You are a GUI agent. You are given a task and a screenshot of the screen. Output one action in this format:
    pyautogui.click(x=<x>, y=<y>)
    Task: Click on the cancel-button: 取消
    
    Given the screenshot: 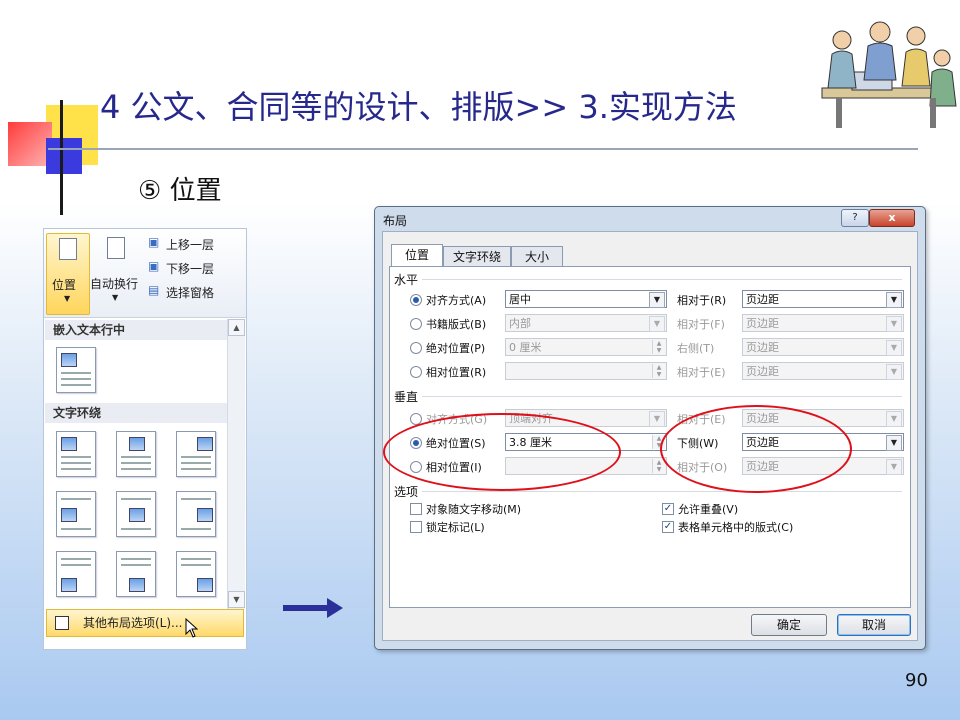 What is the action you would take?
    pyautogui.click(x=874, y=625)
    